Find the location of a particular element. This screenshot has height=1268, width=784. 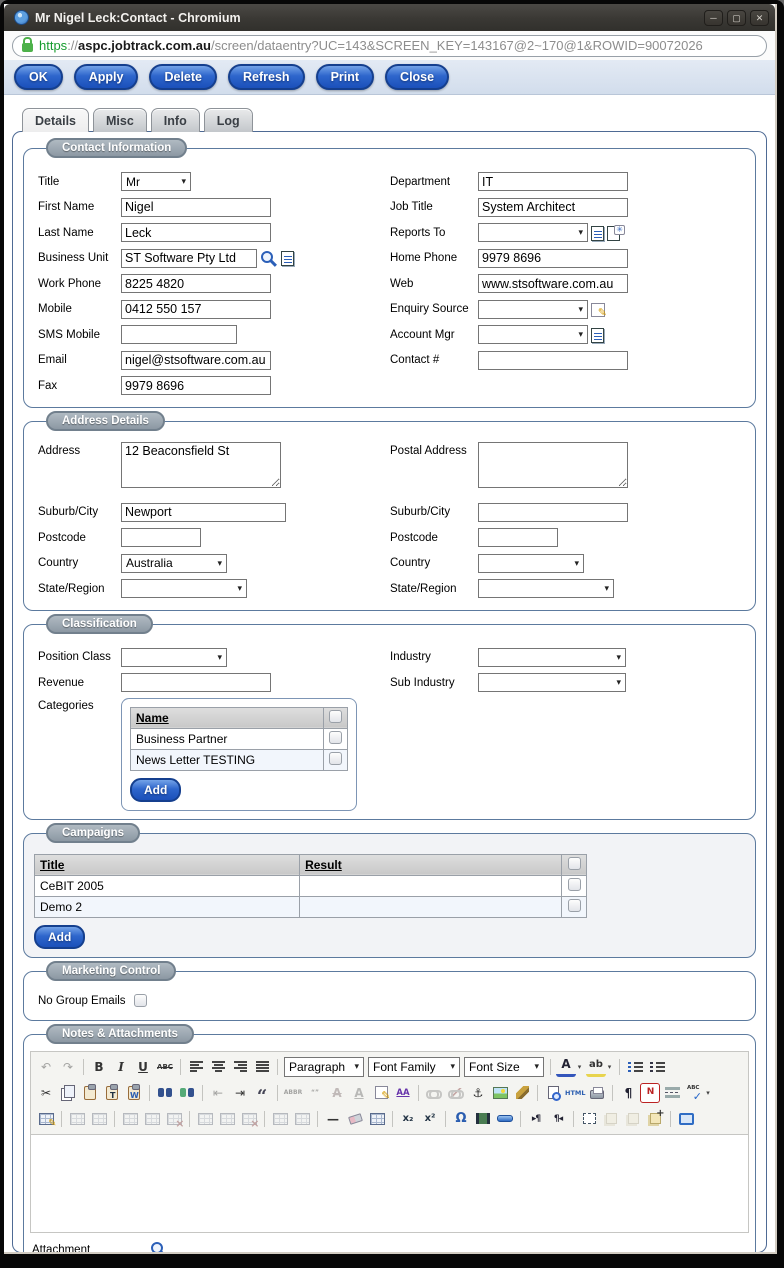

find-replace-icon is located at coordinates (187, 1093).